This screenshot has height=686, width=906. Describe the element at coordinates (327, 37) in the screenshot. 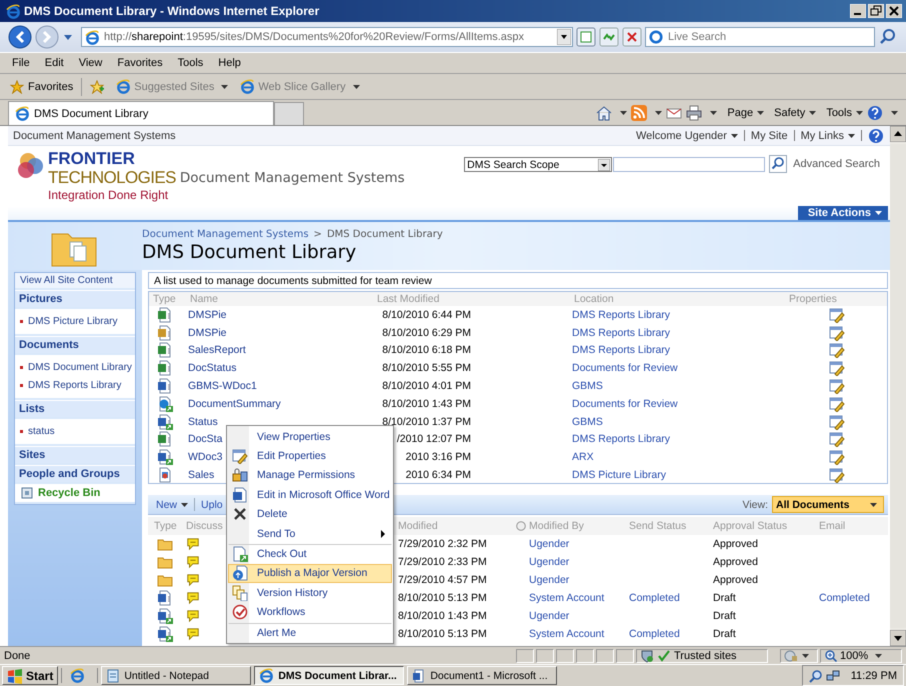

I see `address-field: http://sharepoint:19595/sites/DMS/Documents%20for%20Review/Forms/AllItems.aspx` at that location.